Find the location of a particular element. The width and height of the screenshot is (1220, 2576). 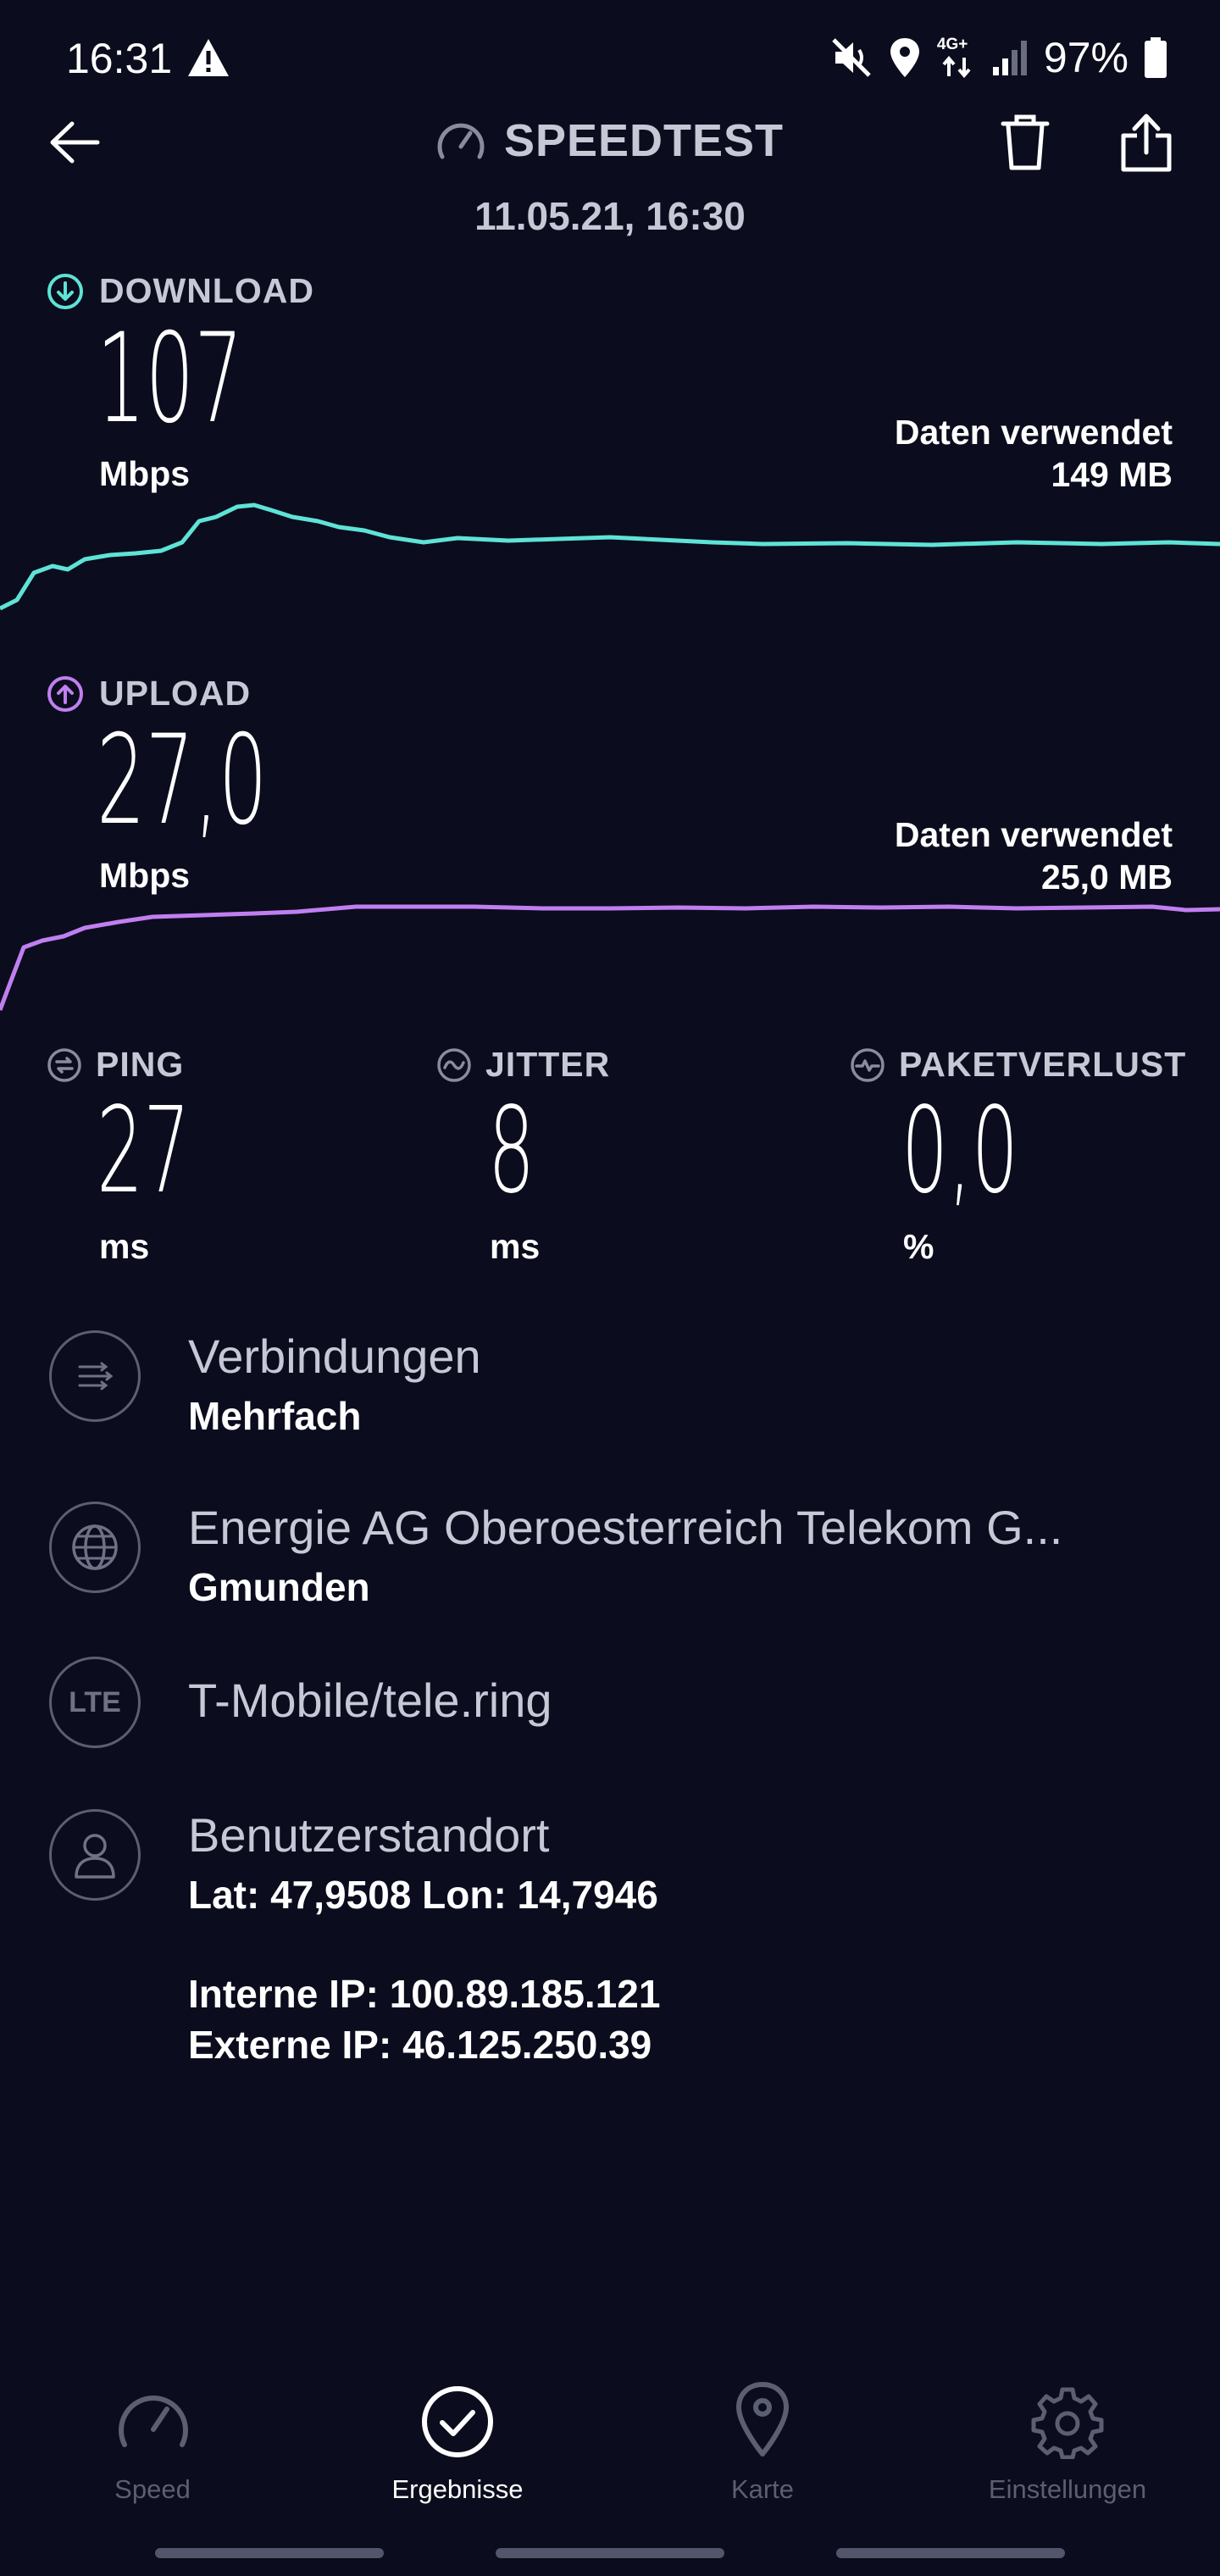

nav-results: Ergebnisse is located at coordinates (457, 2449).